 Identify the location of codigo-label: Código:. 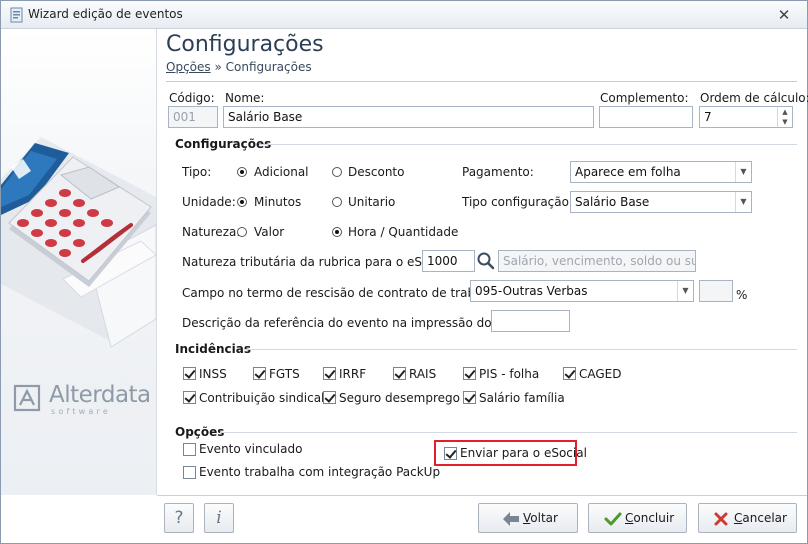
(192, 98).